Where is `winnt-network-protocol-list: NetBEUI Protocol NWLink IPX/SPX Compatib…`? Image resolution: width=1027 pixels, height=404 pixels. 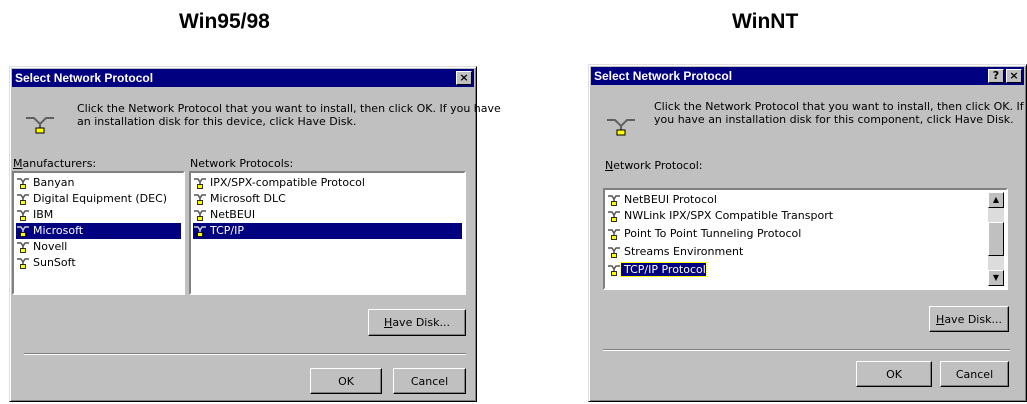 winnt-network-protocol-list: NetBEUI Protocol NWLink IPX/SPX Compatib… is located at coordinates (805, 239).